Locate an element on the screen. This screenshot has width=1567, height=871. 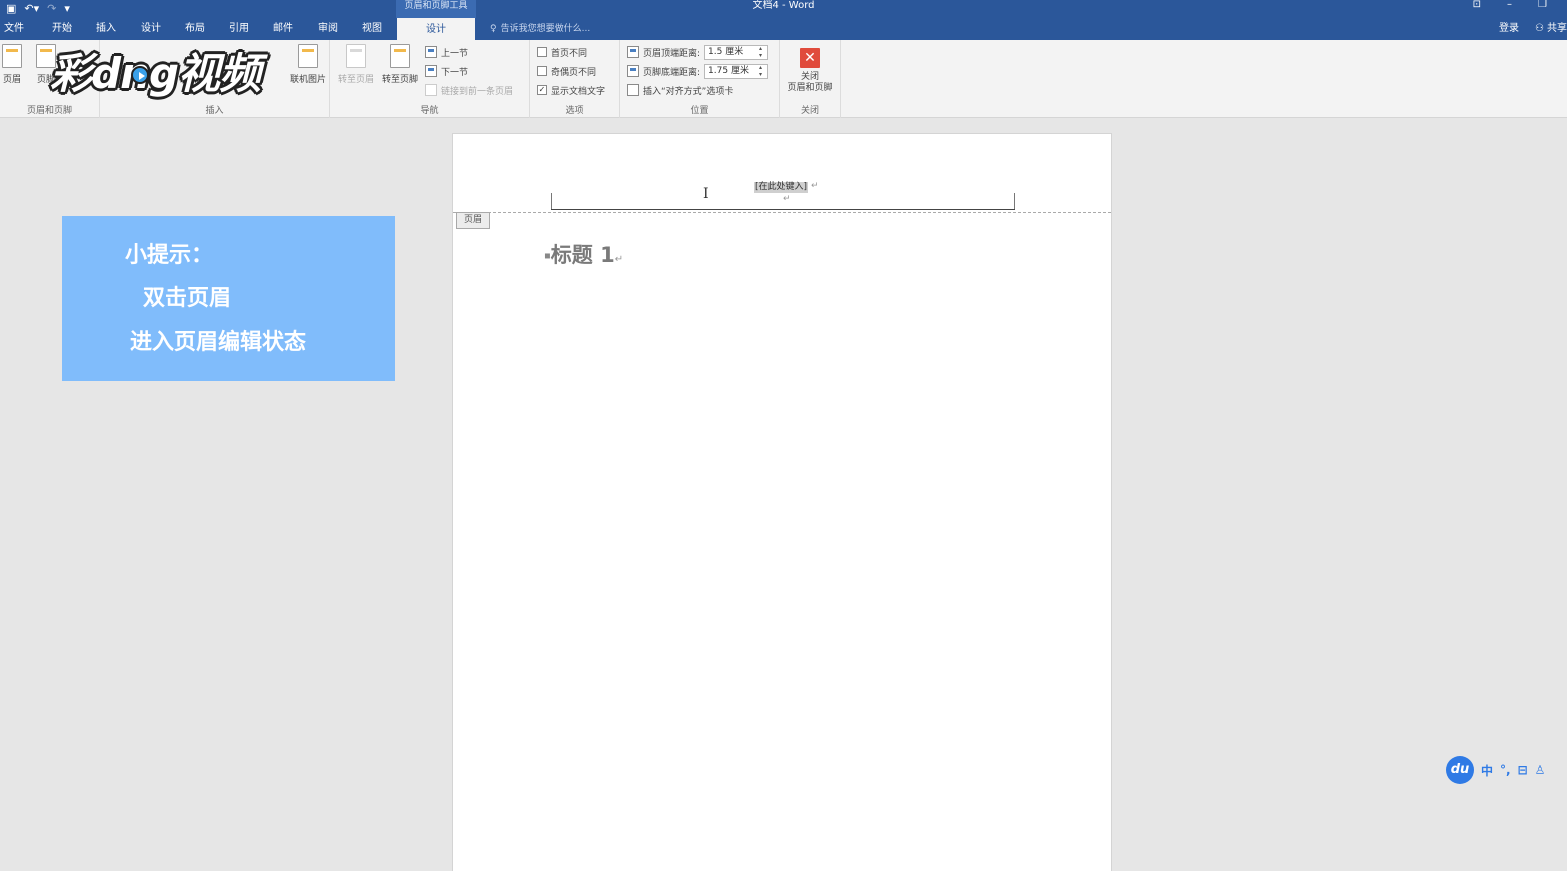
next-section-button: 下一节 is located at coordinates (446, 71).